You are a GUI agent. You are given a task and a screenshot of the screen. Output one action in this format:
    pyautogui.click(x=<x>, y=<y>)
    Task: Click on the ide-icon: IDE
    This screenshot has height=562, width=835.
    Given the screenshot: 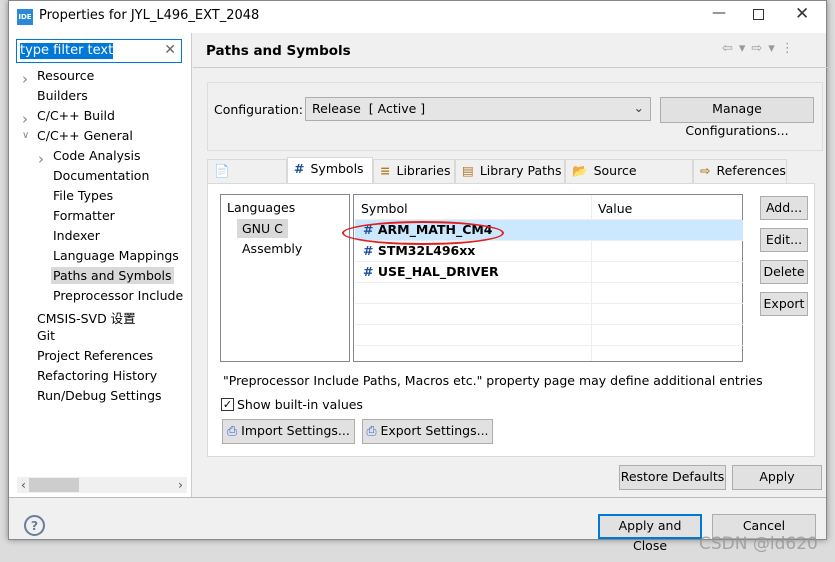 What is the action you would take?
    pyautogui.click(x=25, y=17)
    